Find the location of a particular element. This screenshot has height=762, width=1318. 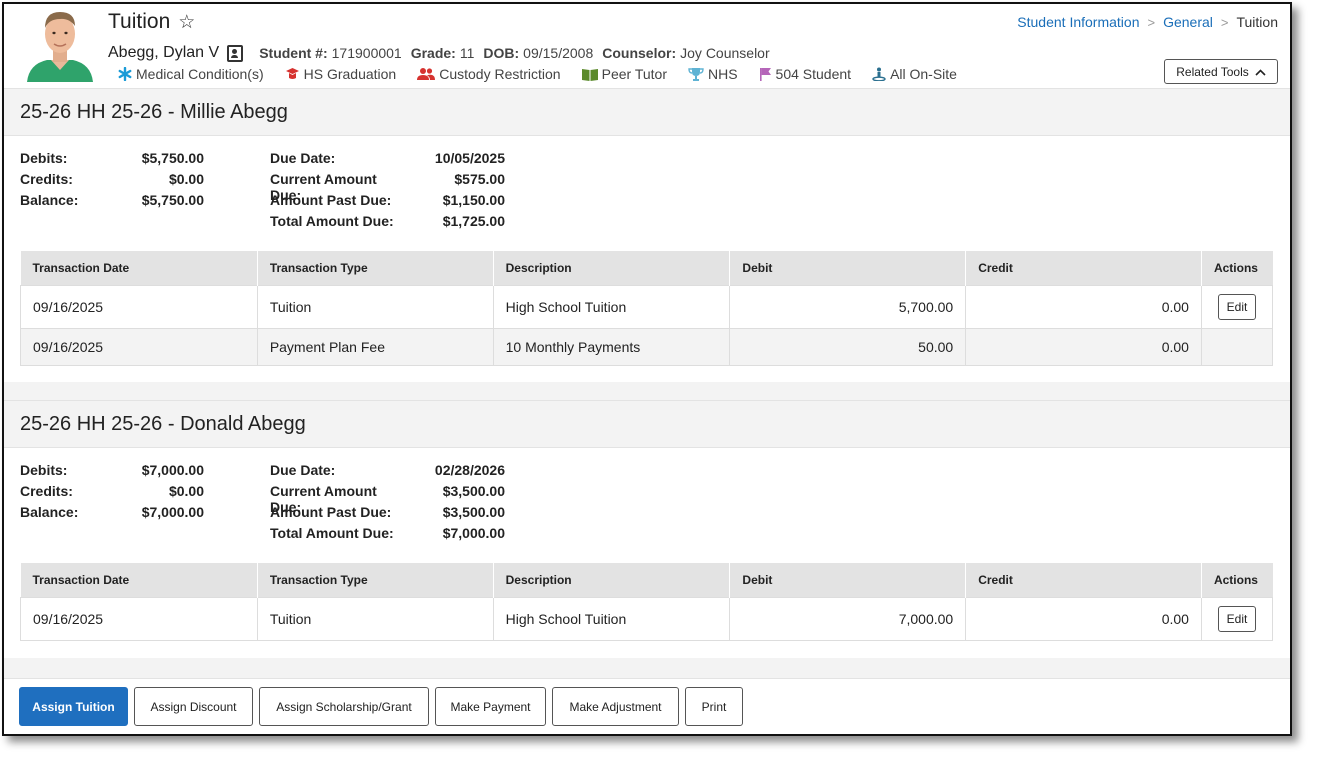

users-icon is located at coordinates (426, 74).